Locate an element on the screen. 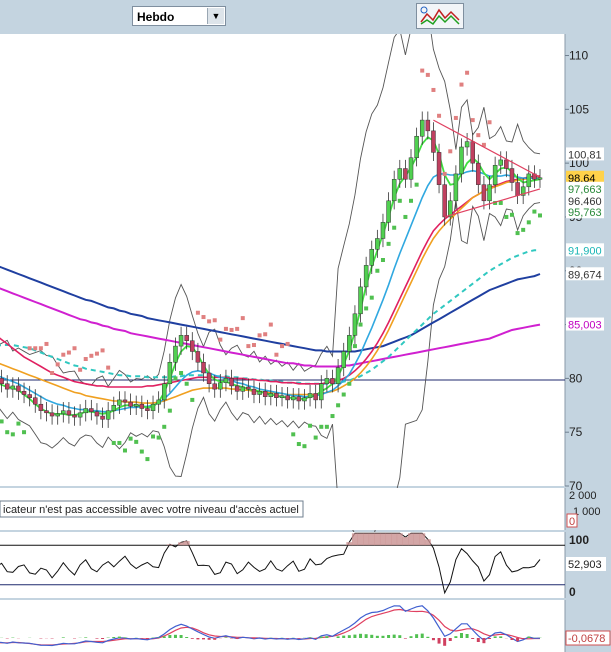  chevron-down-icon: ▼ is located at coordinates (215, 16).